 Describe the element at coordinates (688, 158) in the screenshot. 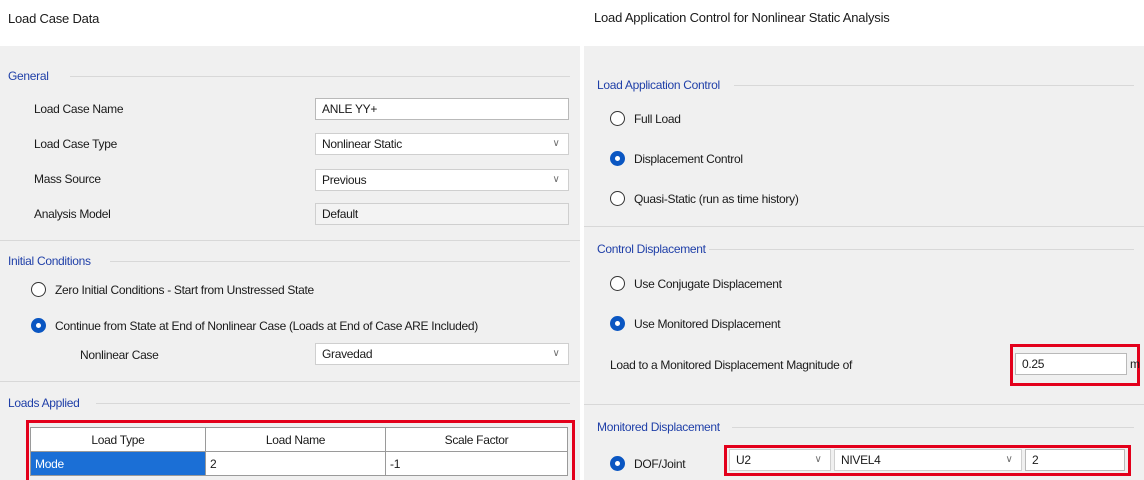

I see `radio-displacement-control-label: Displacement Control` at that location.